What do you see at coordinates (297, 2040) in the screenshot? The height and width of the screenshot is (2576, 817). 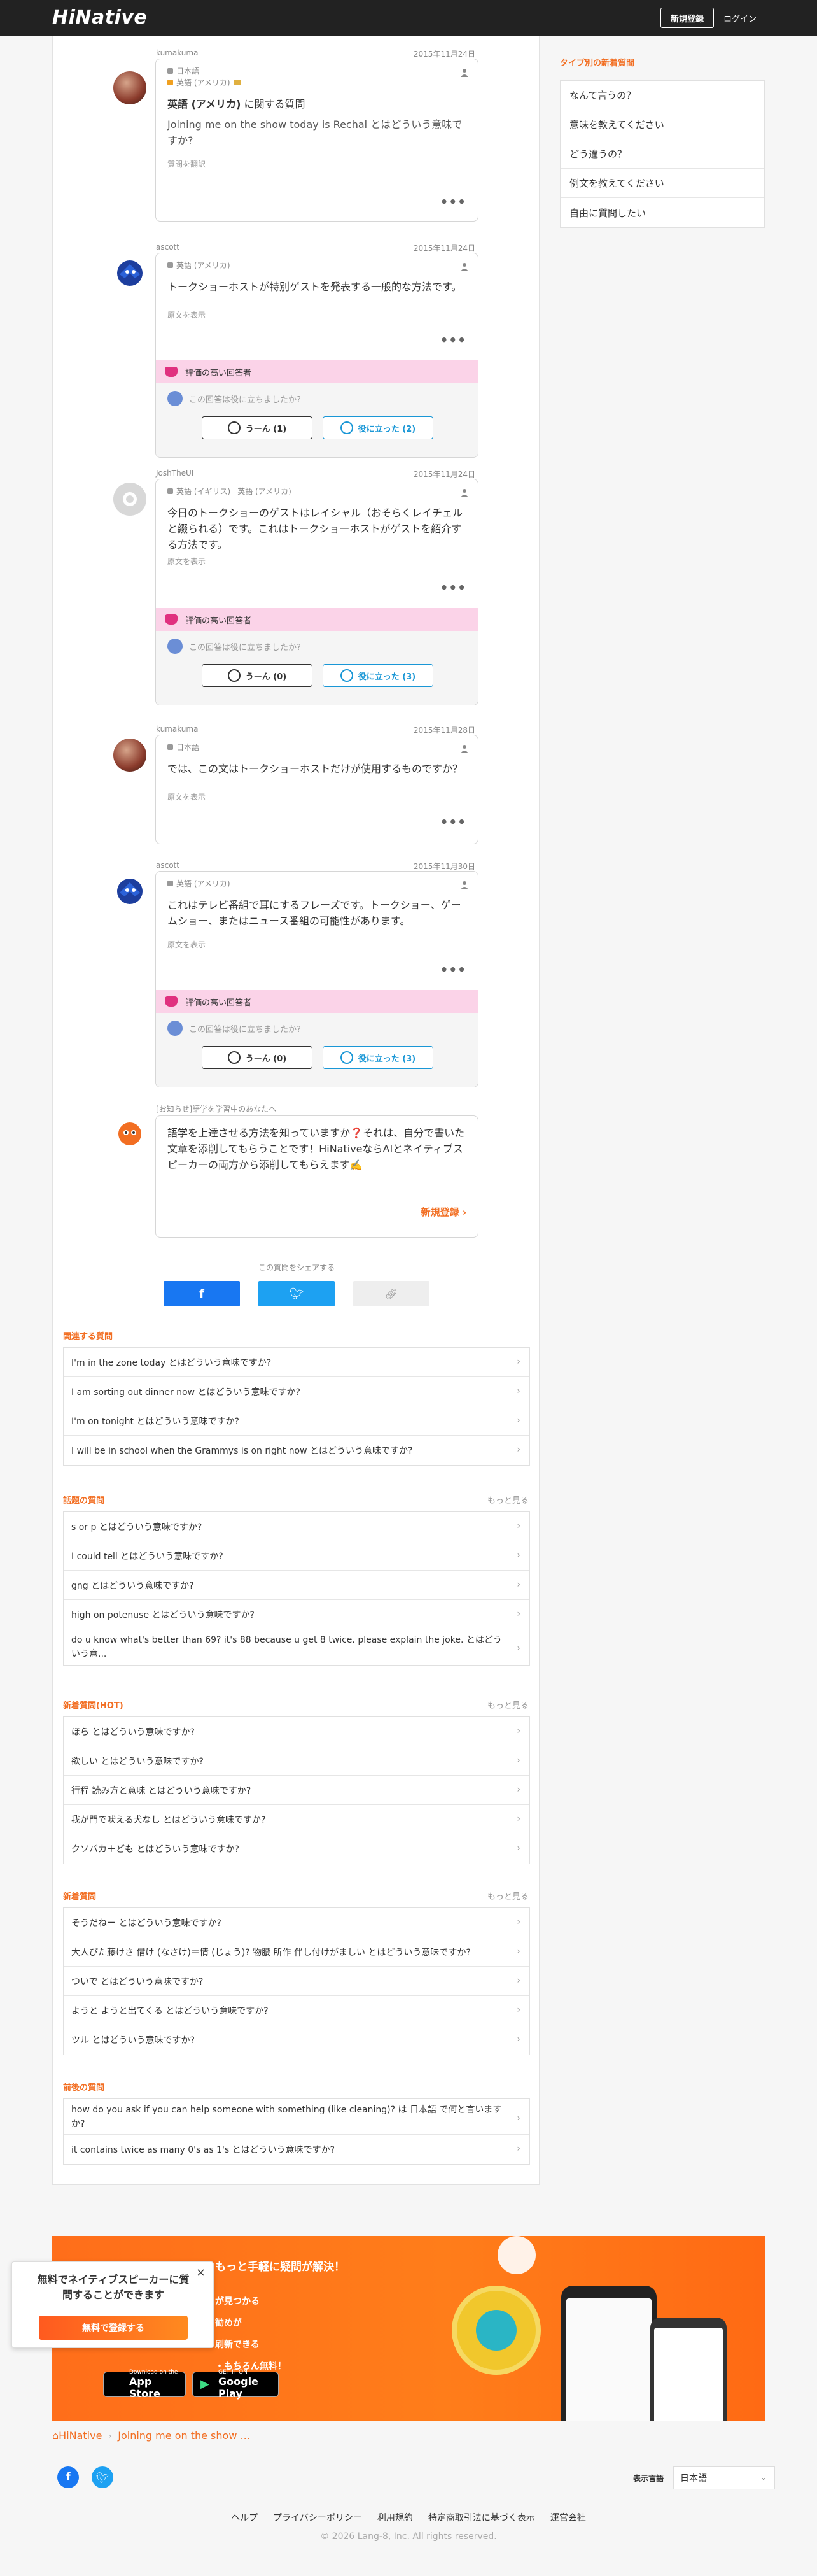 I see `list-item: ツル とはどういう意味ですか? ›` at bounding box center [297, 2040].